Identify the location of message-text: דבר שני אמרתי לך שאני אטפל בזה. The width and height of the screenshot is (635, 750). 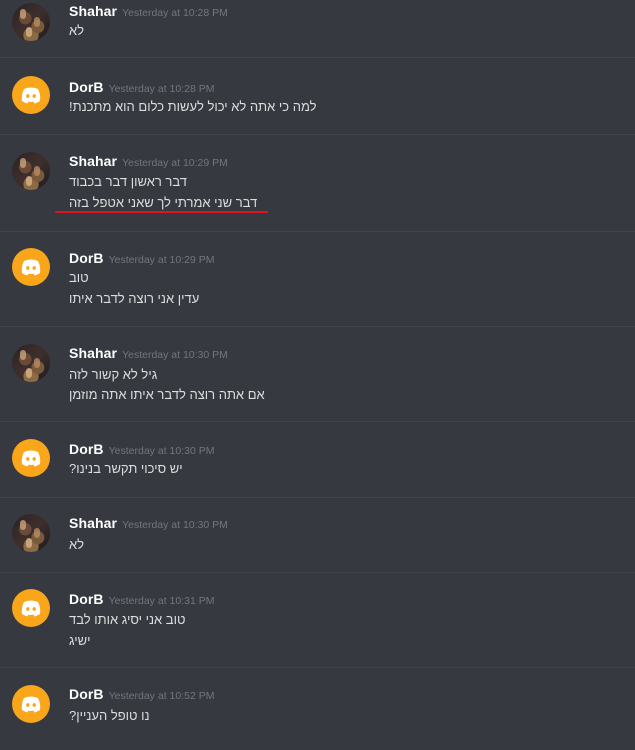
(163, 202).